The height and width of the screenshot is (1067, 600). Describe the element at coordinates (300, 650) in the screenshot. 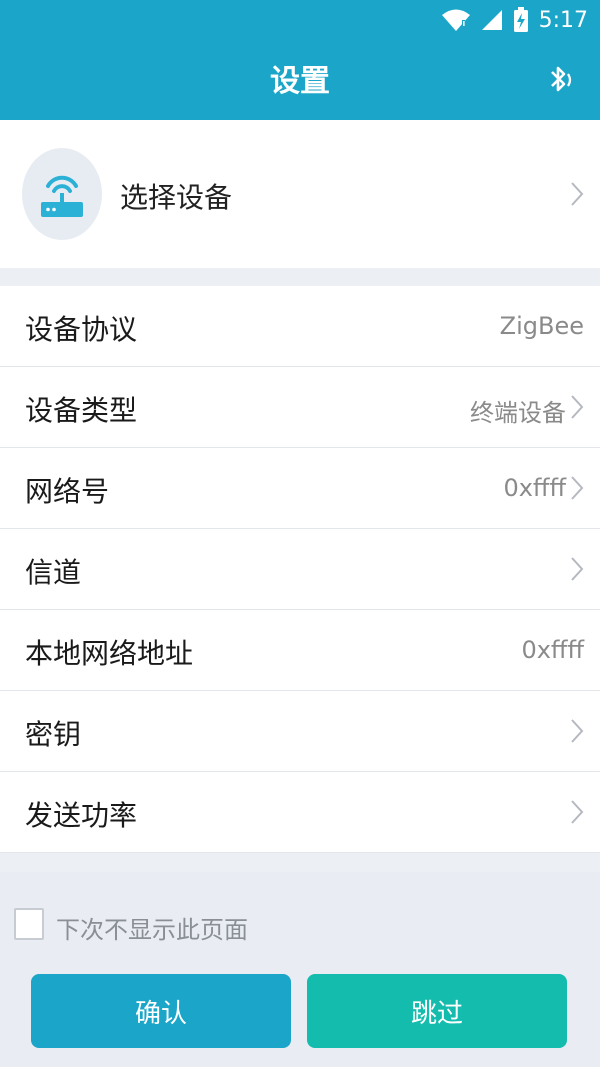

I see `settings-row: 本地网络地址 0xffff` at that location.